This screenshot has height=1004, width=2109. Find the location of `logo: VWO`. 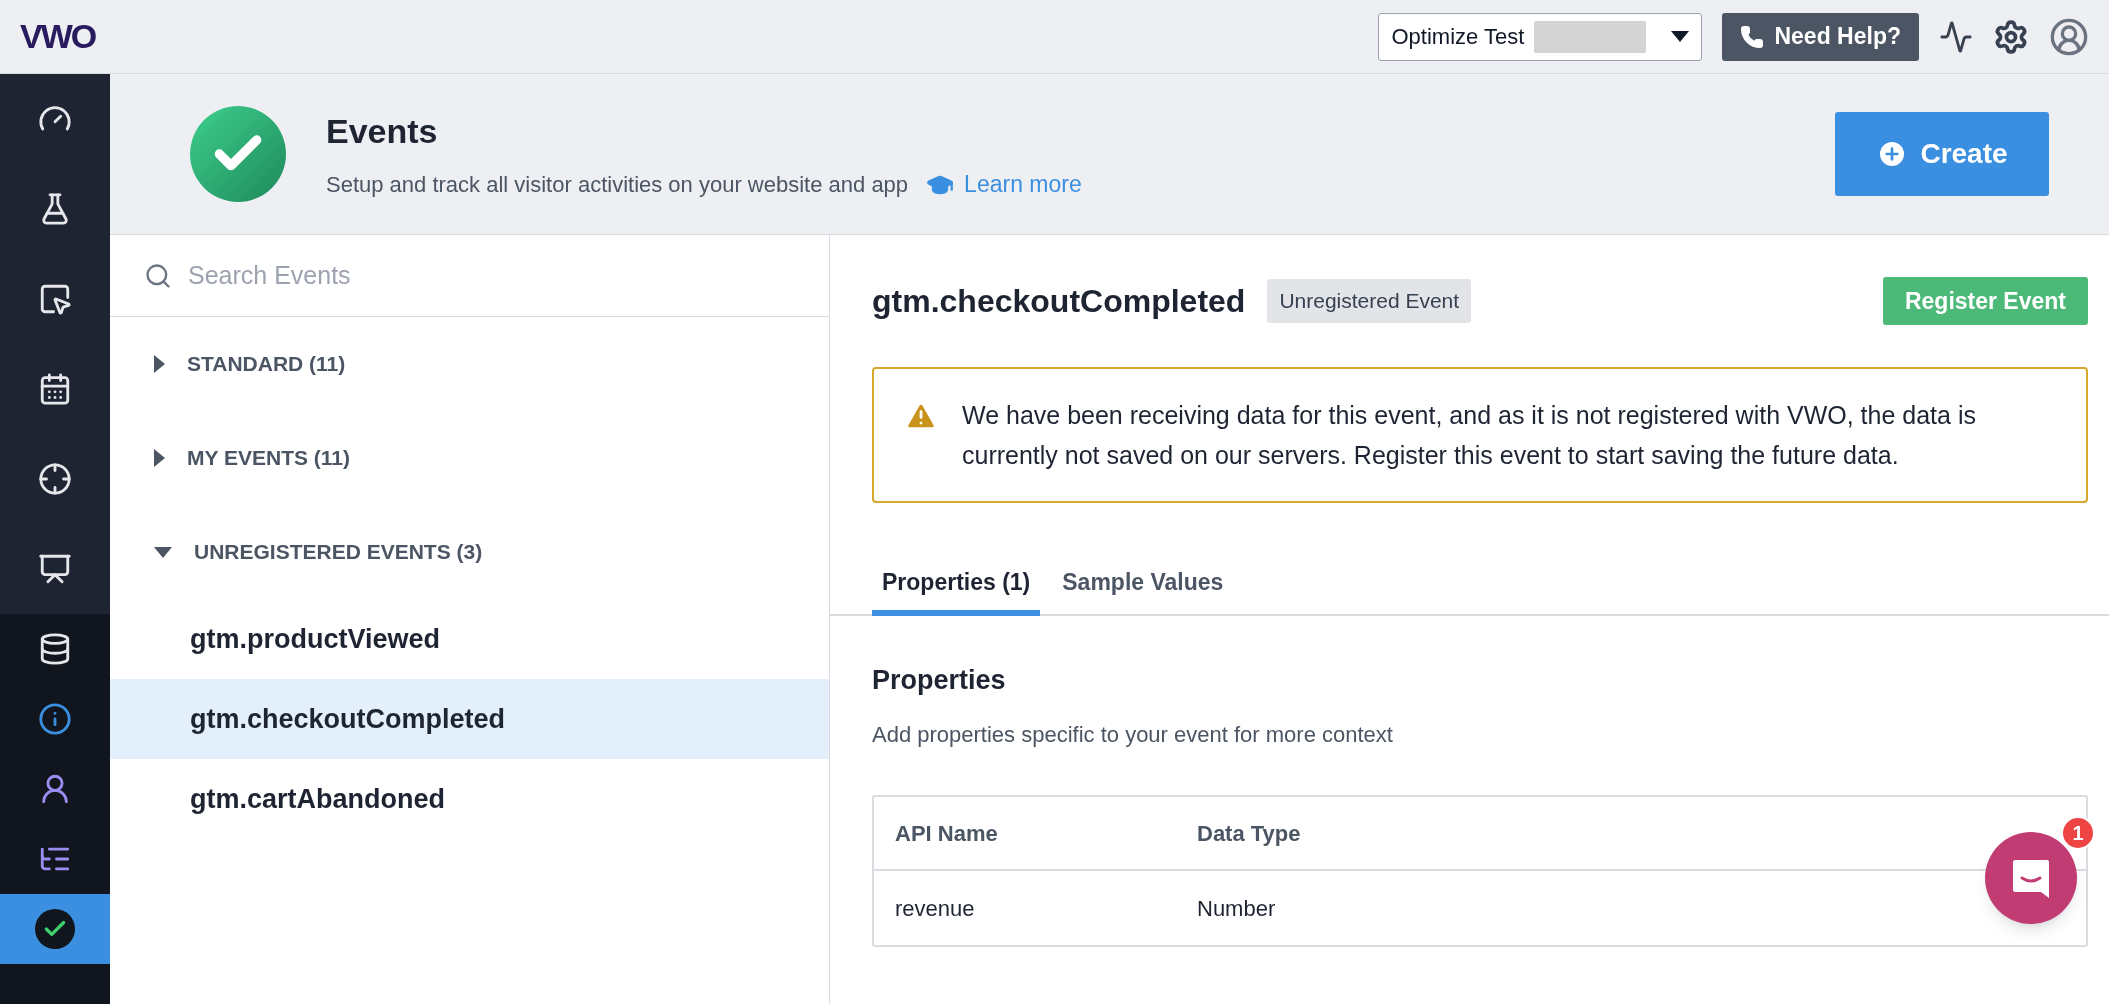

logo: VWO is located at coordinates (58, 36).